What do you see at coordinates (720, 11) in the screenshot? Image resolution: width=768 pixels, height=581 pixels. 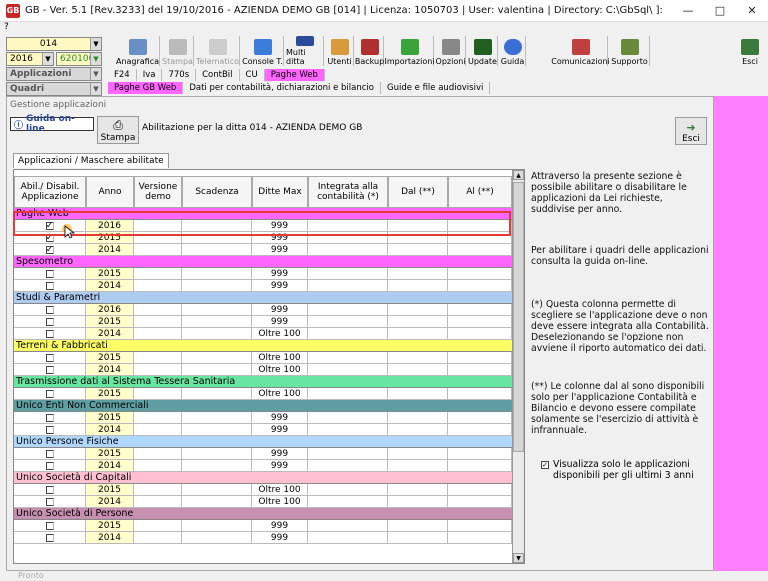 I see `maximize-button: □` at bounding box center [720, 11].